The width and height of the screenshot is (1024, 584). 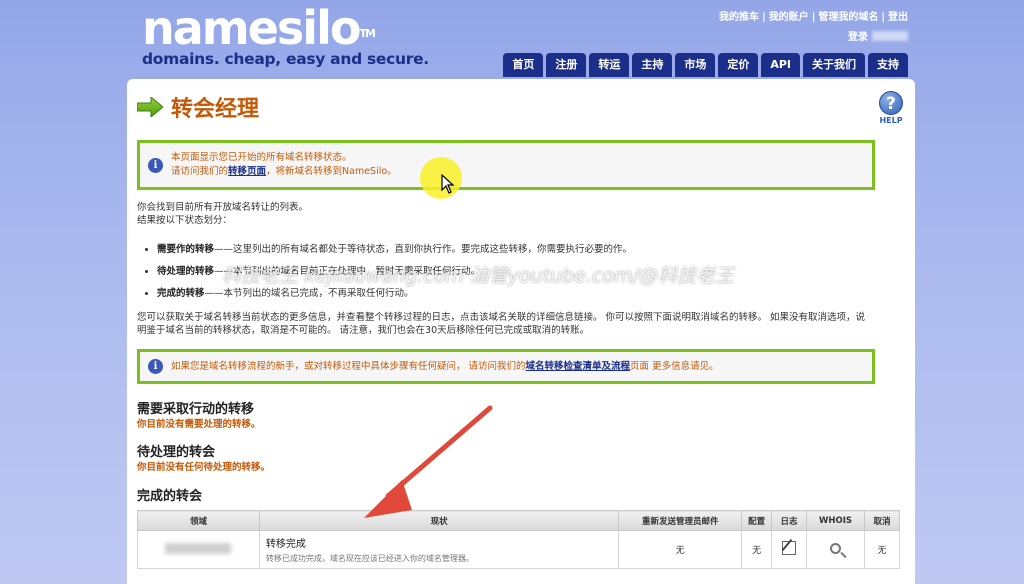 I want to click on login-label: 登录, so click(x=858, y=37).